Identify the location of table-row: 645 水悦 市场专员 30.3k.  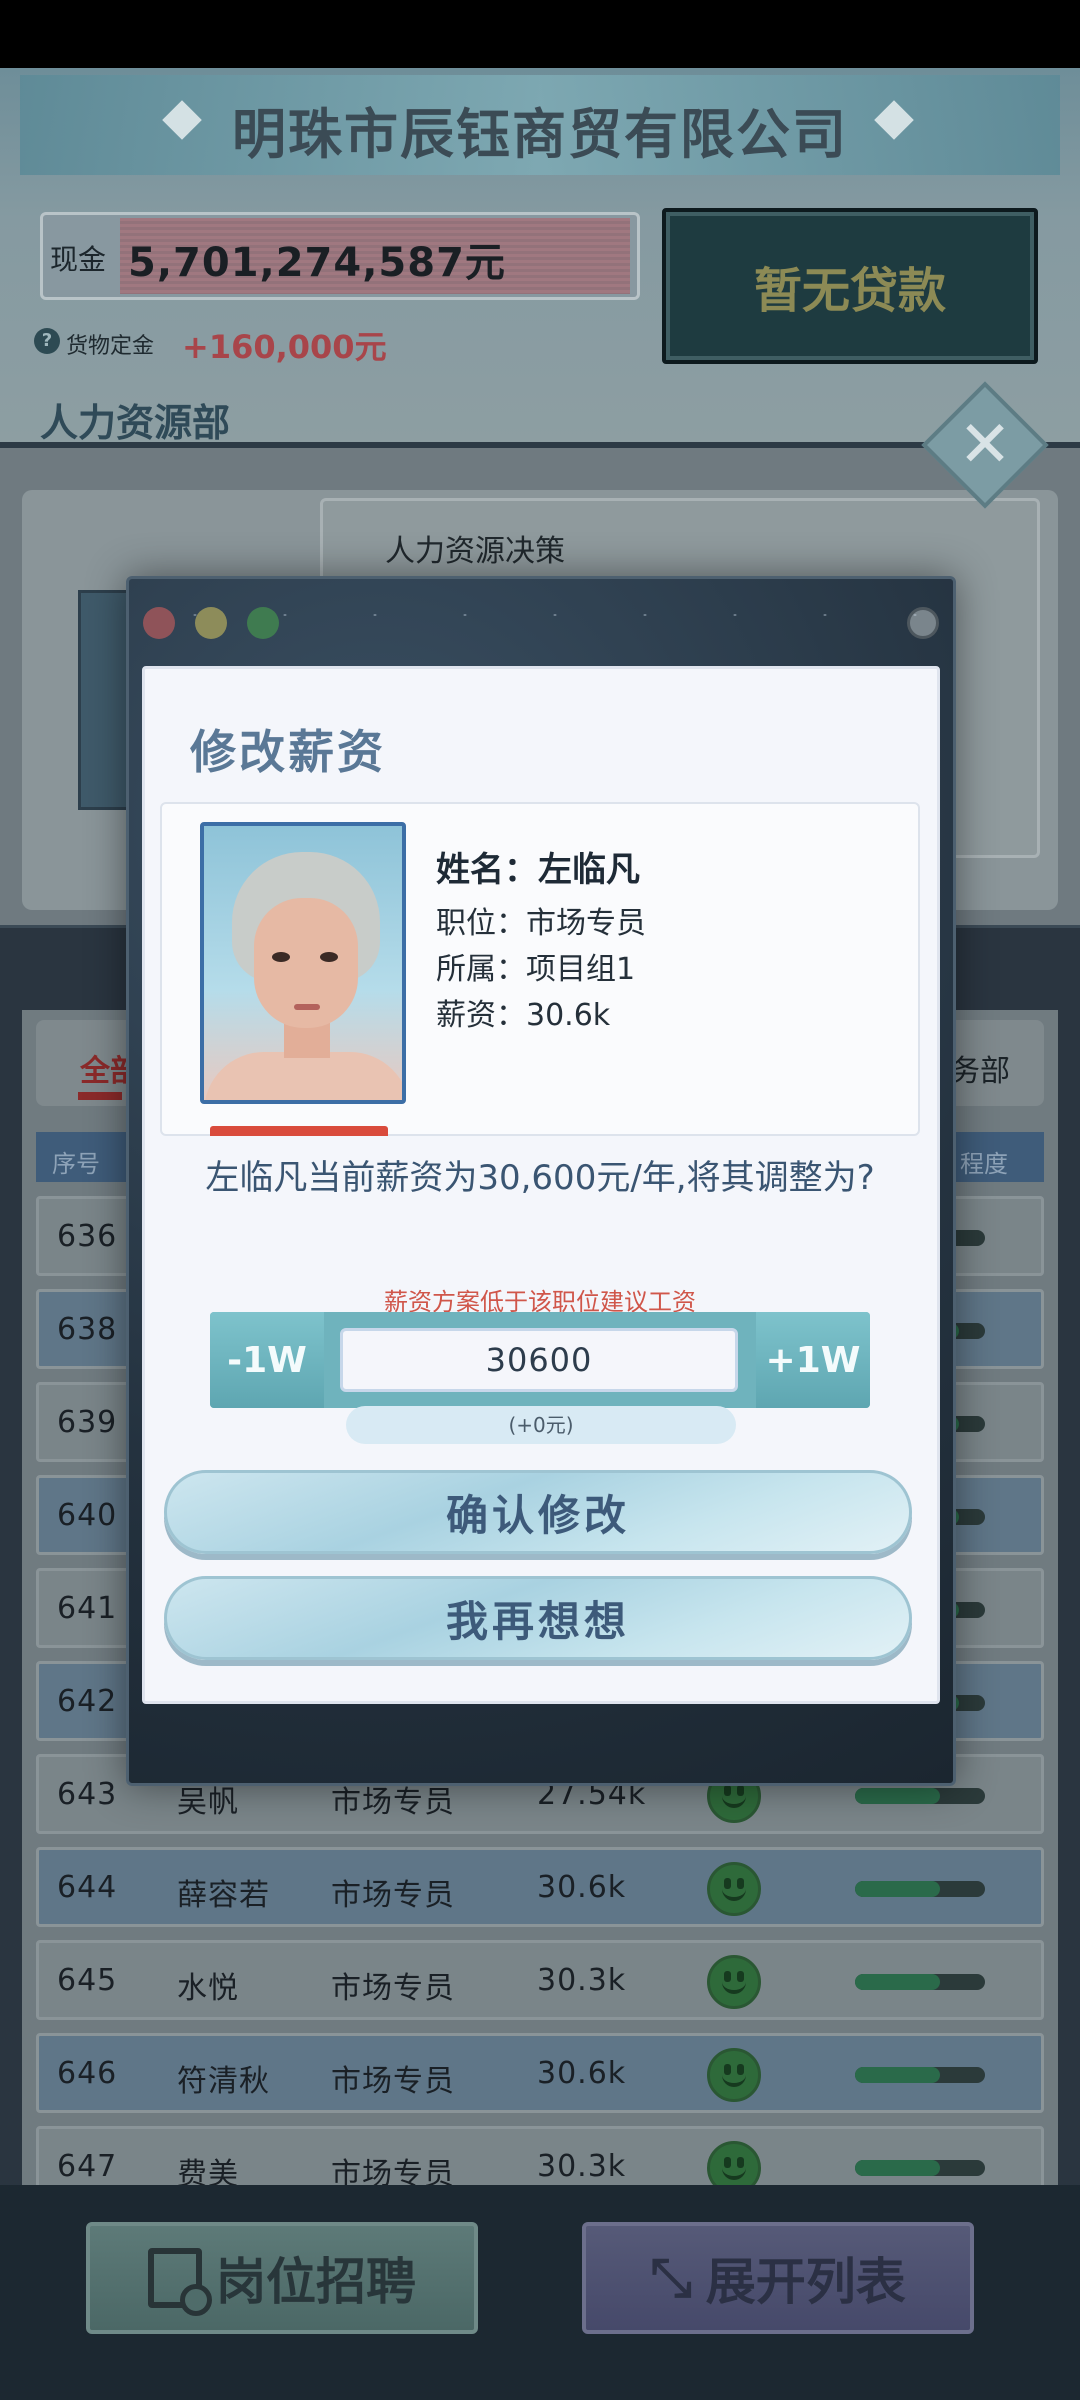
(540, 1980).